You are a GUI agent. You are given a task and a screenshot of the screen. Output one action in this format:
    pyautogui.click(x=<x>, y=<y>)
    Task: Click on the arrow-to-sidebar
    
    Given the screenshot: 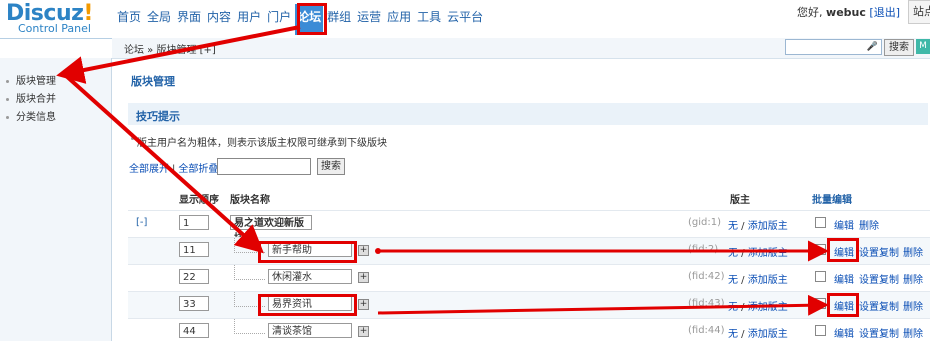 What is the action you would take?
    pyautogui.click(x=178, y=54)
    